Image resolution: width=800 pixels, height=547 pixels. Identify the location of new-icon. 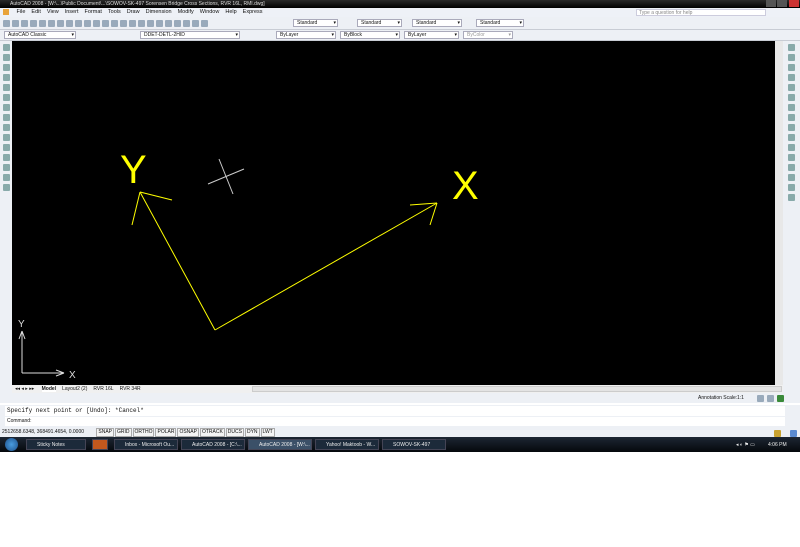
(6, 23).